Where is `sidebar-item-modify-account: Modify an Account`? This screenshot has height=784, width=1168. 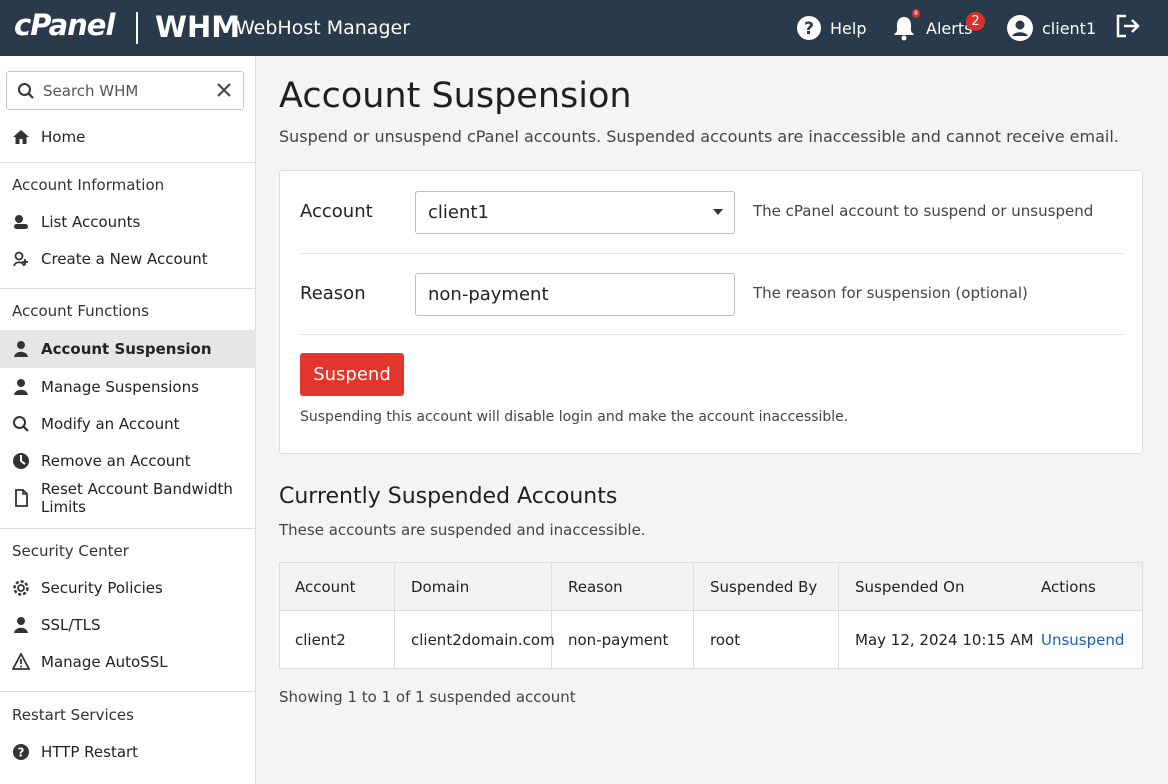
sidebar-item-modify-account: Modify an Account is located at coordinates (128, 424).